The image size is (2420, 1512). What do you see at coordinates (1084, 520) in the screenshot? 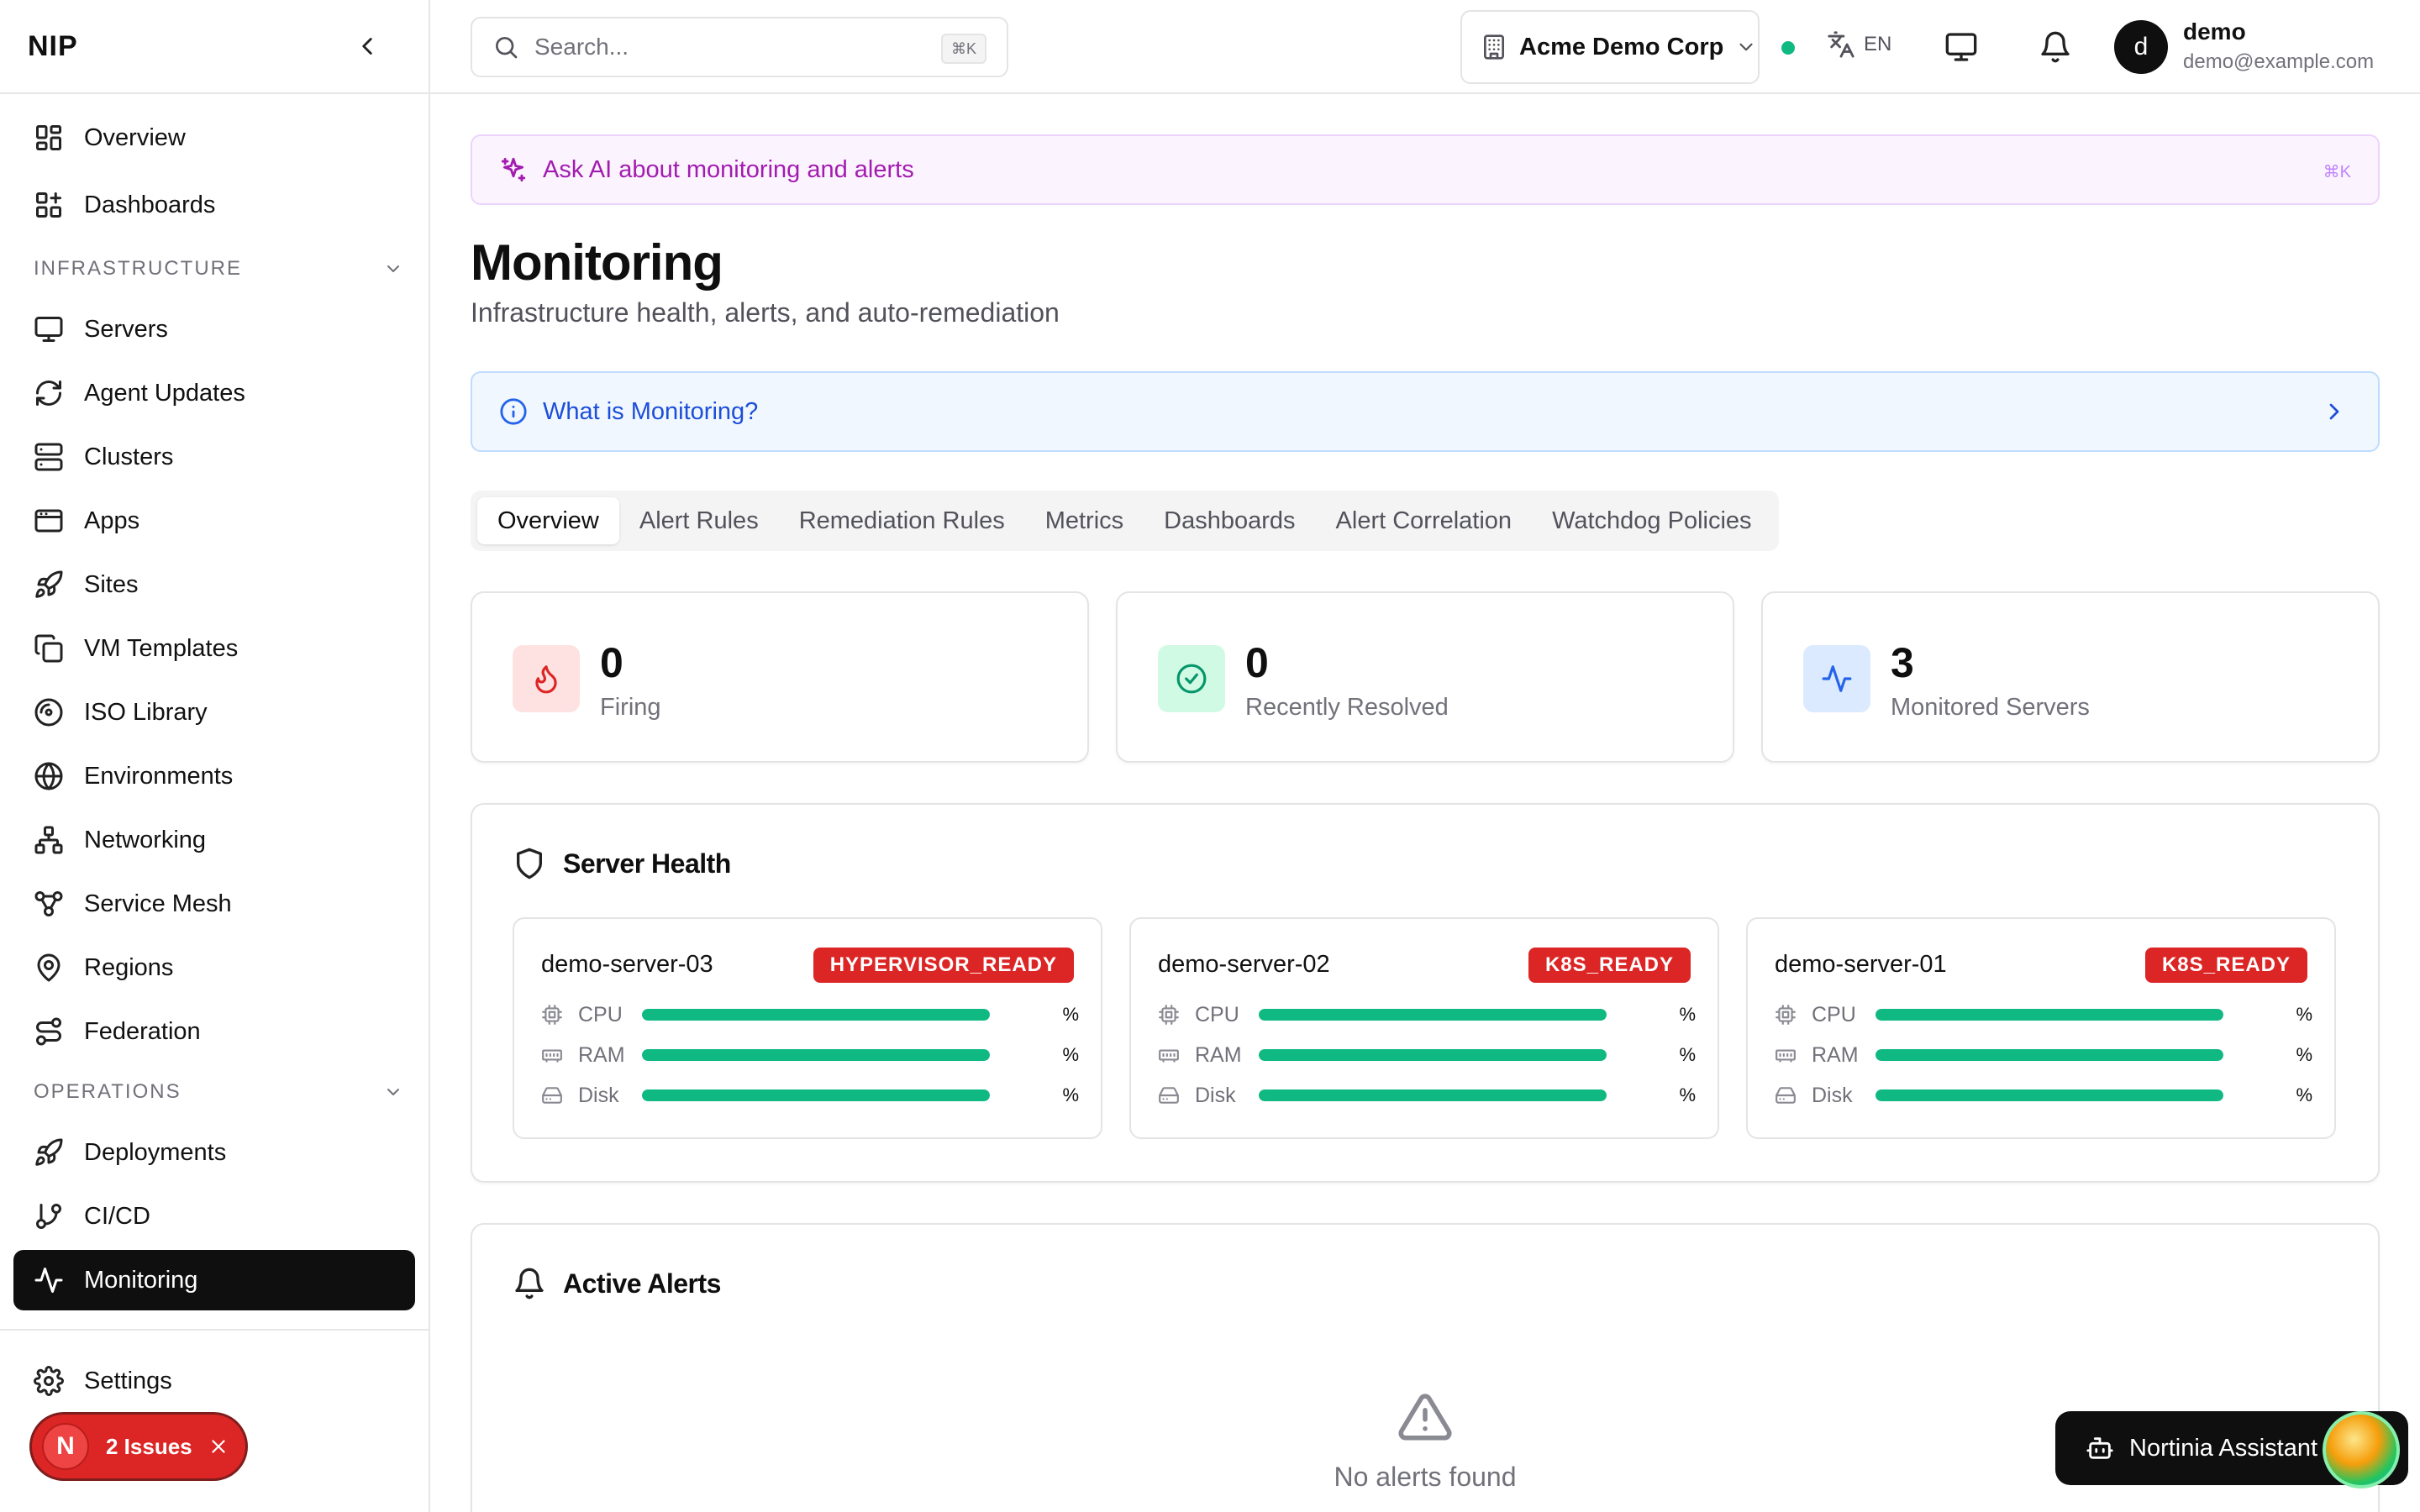
I see `tab-metrics: Metrics` at bounding box center [1084, 520].